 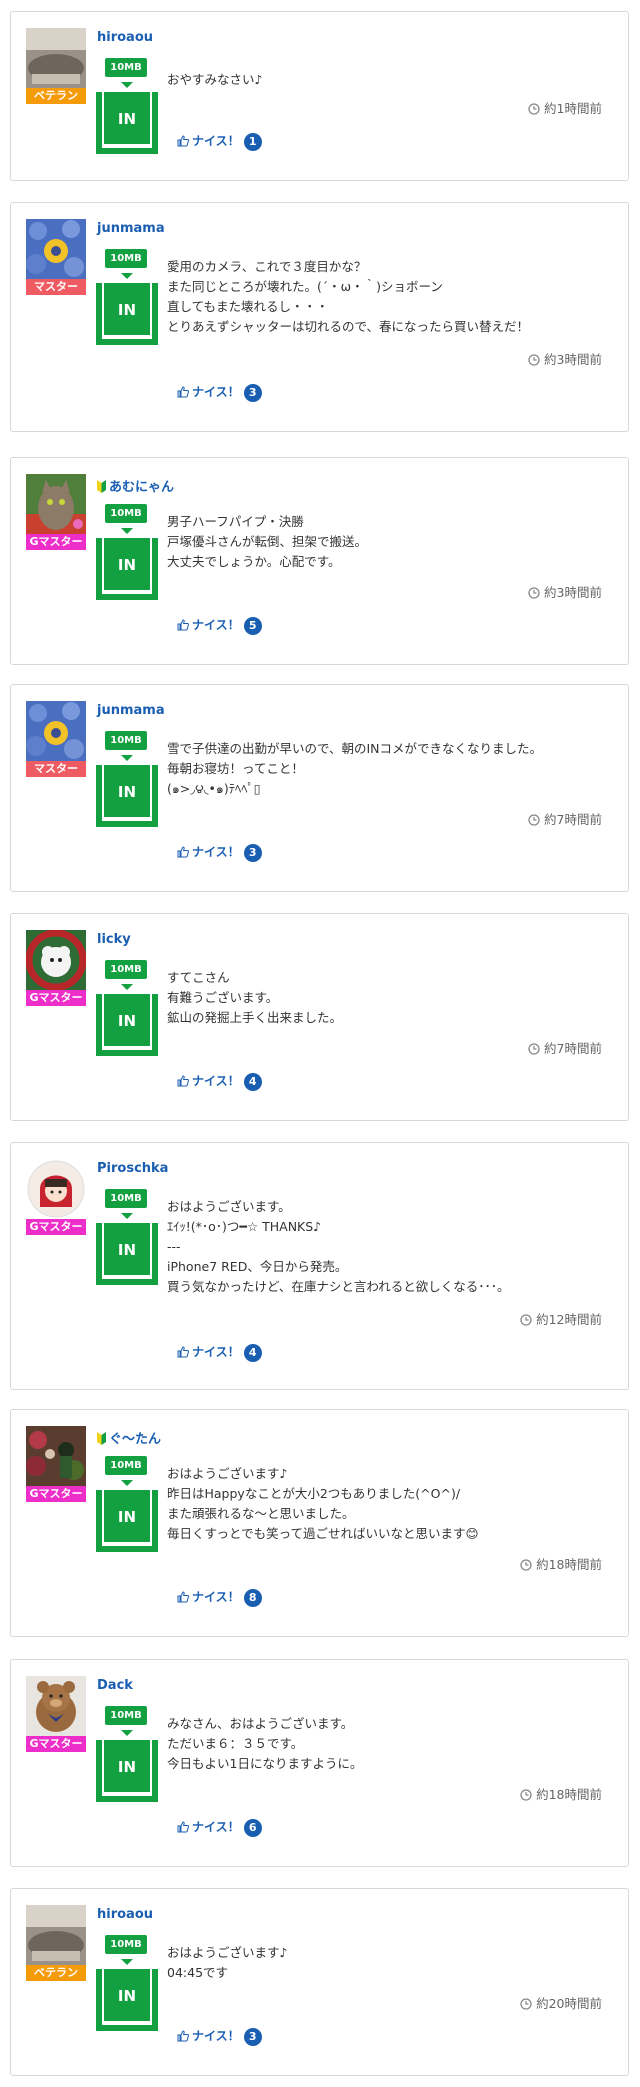 What do you see at coordinates (101, 486) in the screenshot?
I see `beginner-mark-icon` at bounding box center [101, 486].